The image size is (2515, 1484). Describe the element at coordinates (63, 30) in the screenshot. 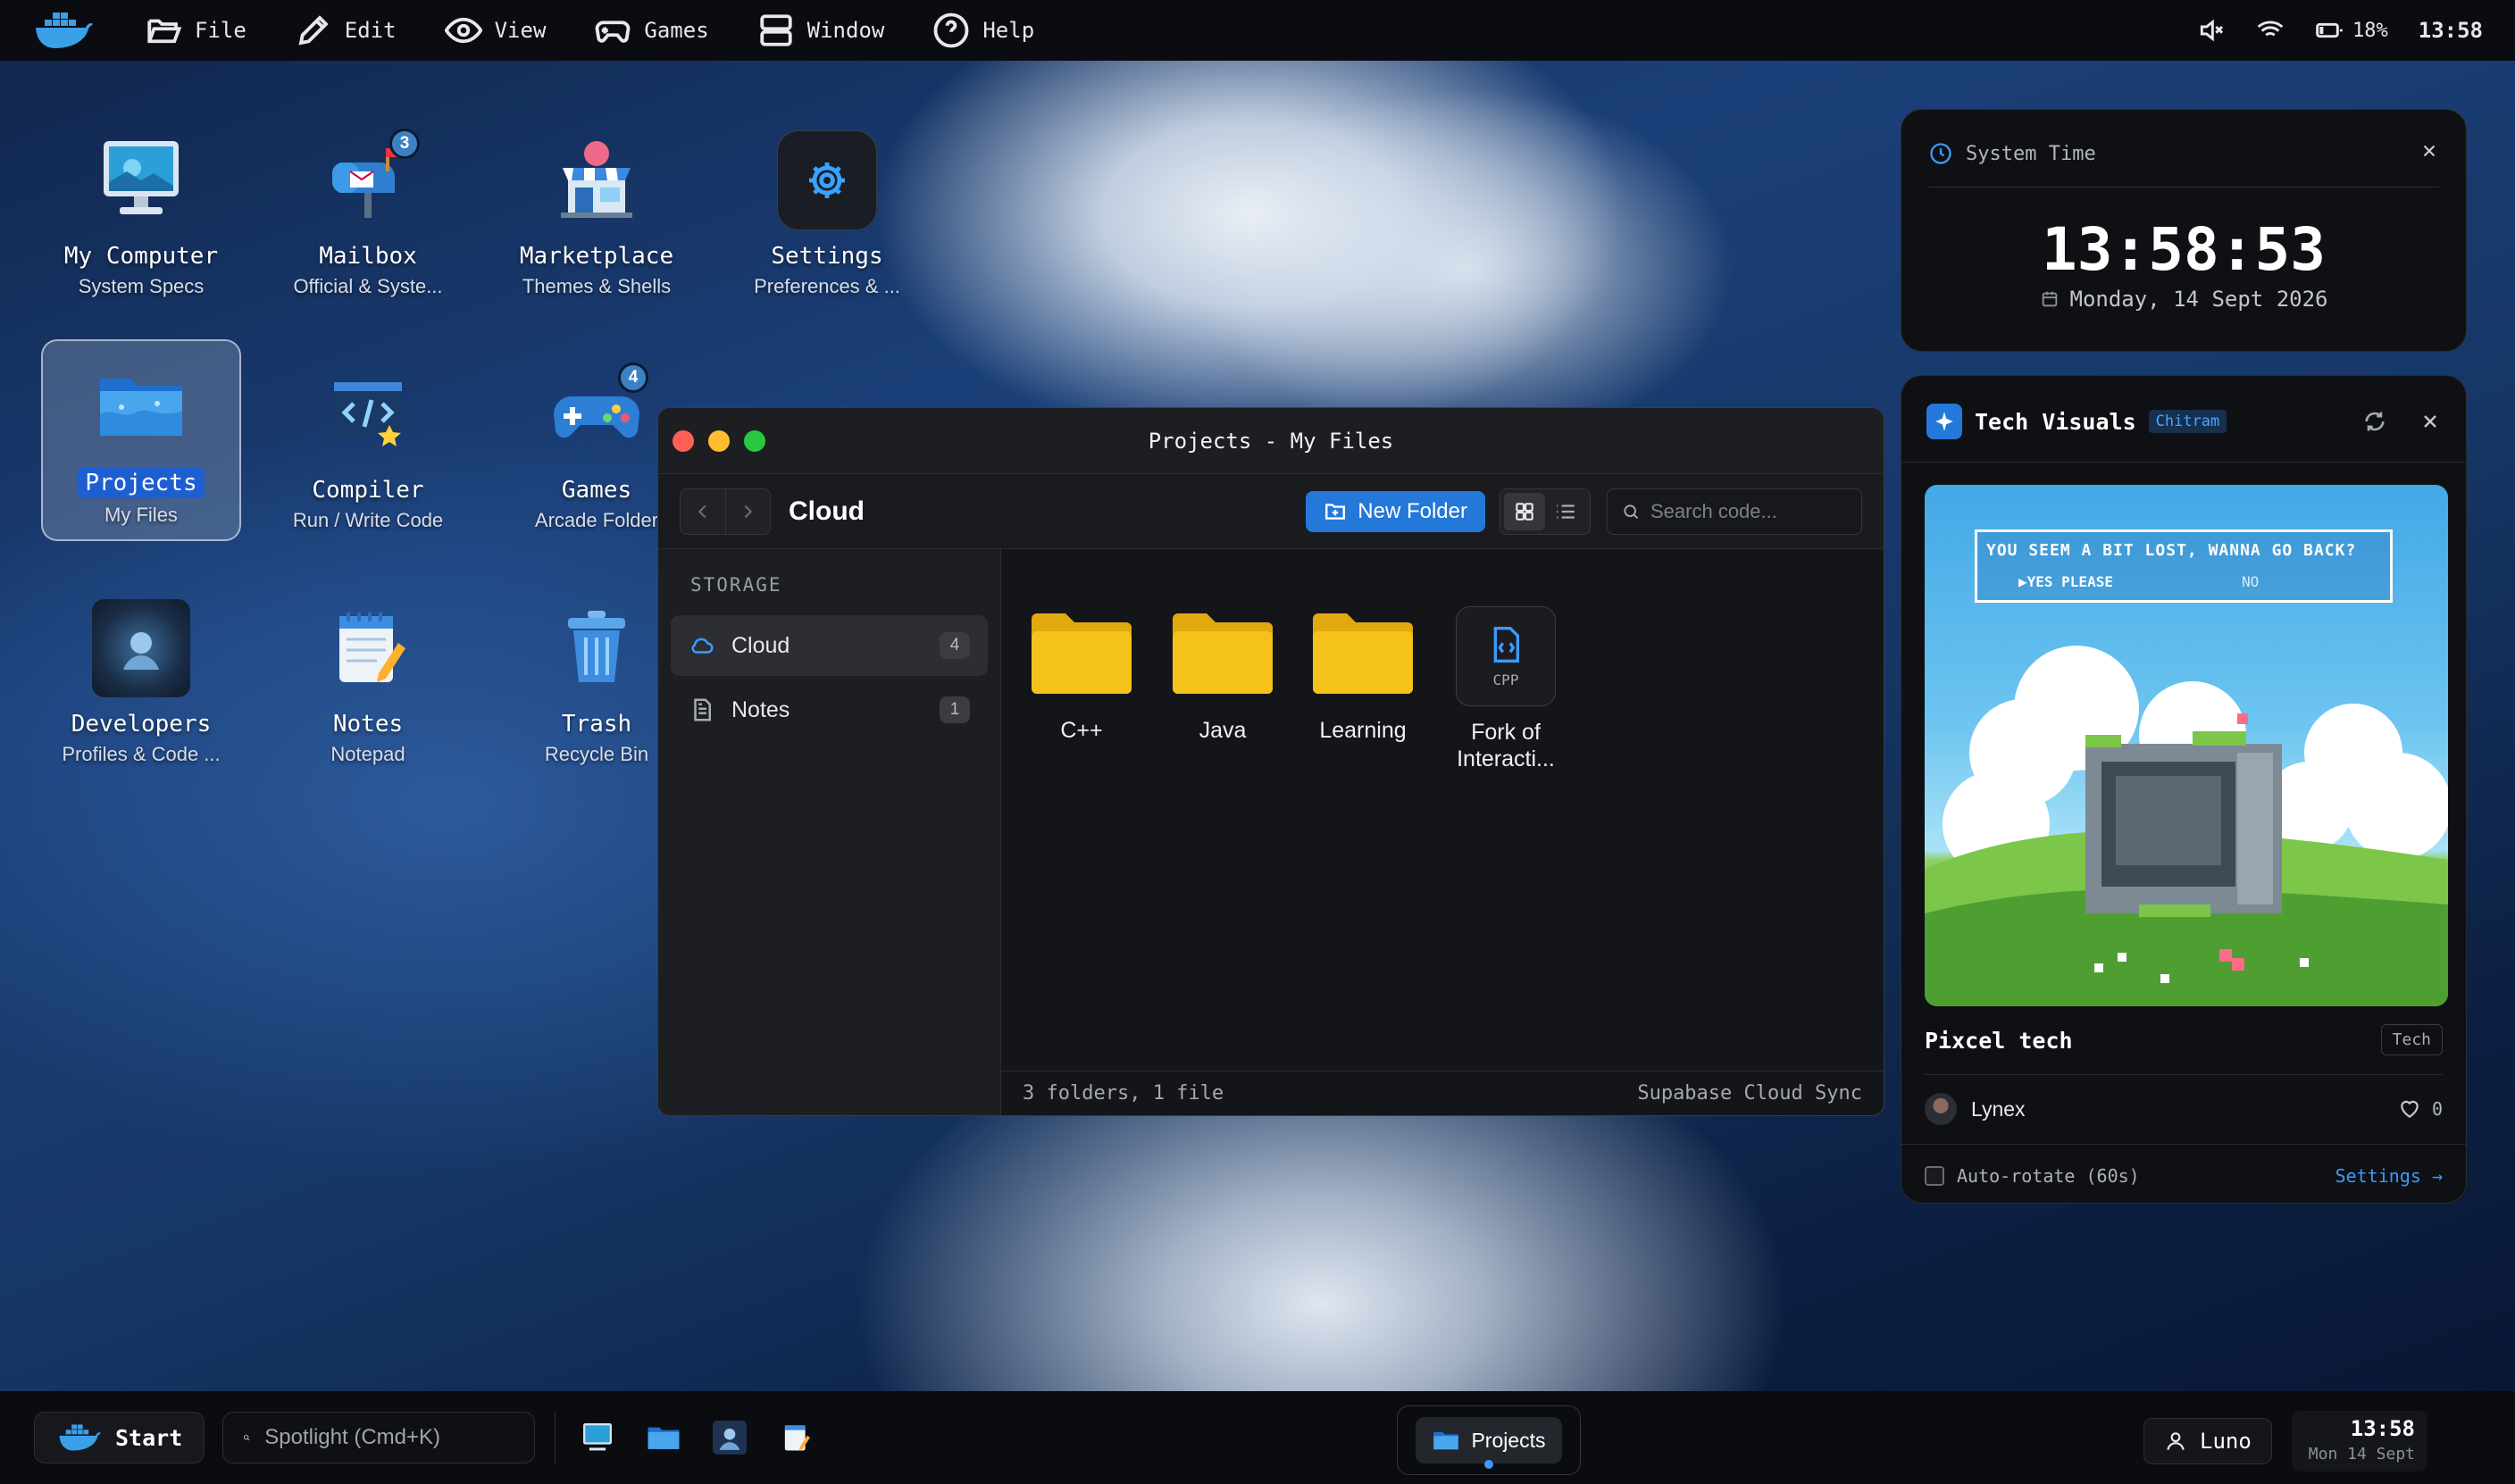

I see `docker-whale-logo-icon` at that location.